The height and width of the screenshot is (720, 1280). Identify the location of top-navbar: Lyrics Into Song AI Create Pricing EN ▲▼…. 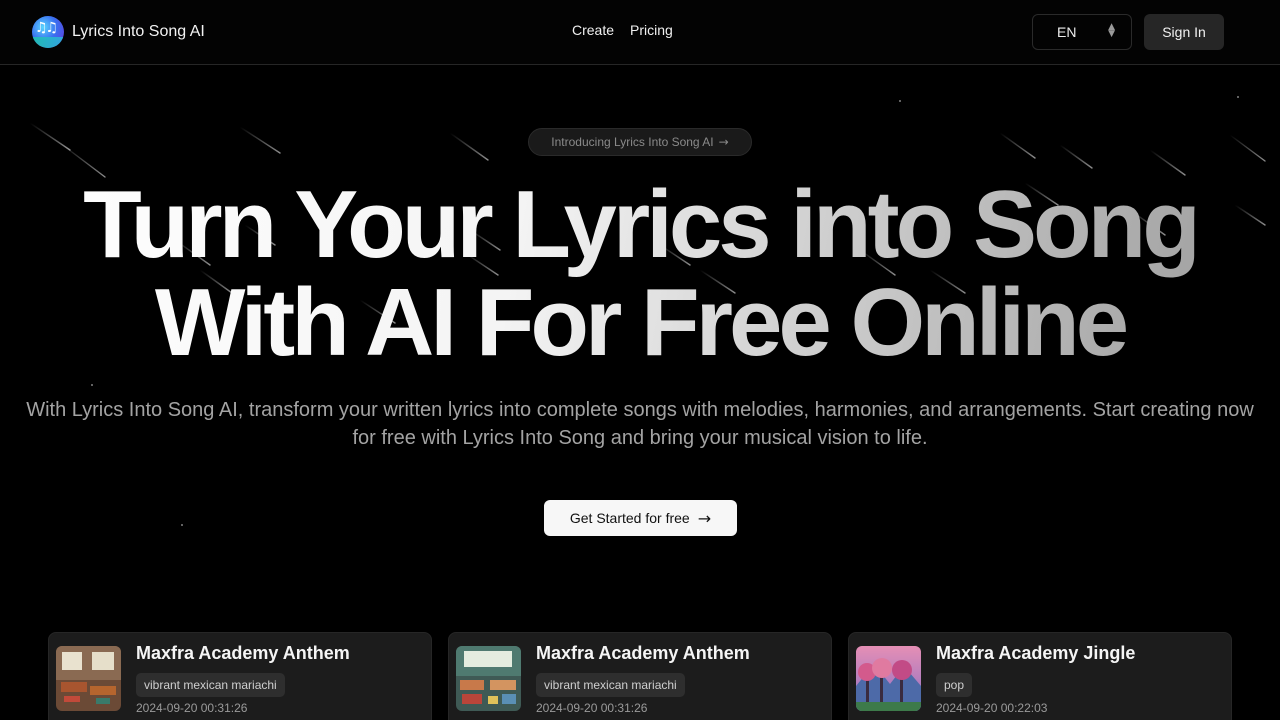
(640, 32).